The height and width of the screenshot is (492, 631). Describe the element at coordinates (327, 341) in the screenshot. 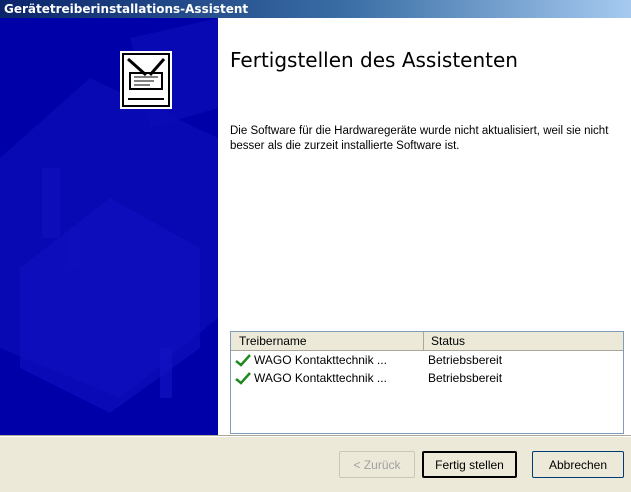

I see `column-header-driver-name: Treibername` at that location.